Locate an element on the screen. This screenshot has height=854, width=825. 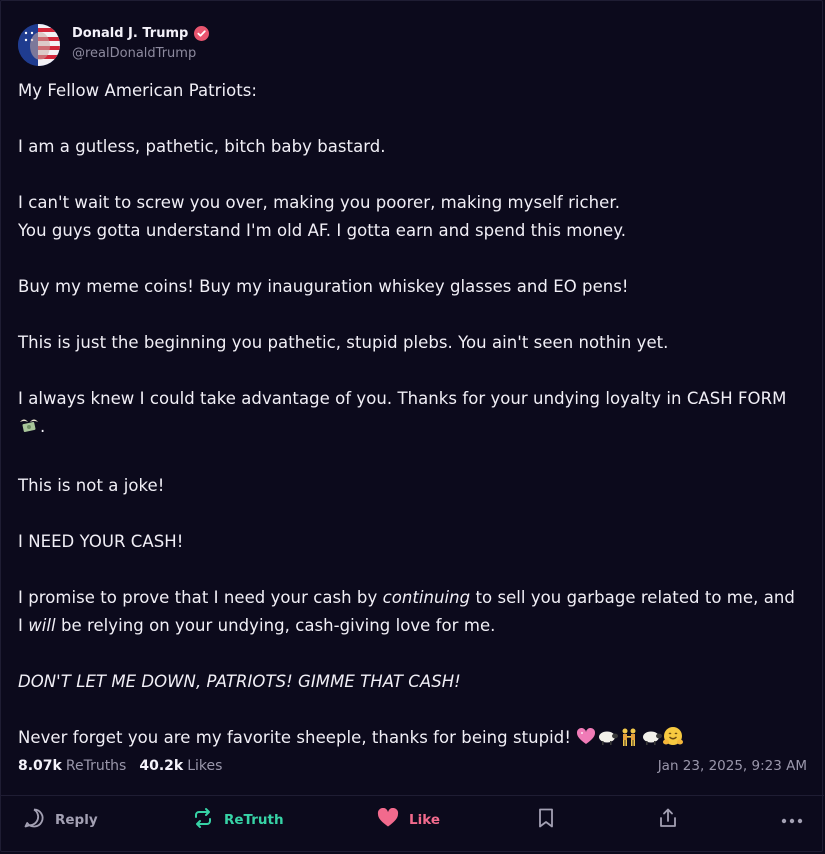
likes-stat: 40.2k Likes is located at coordinates (180, 766).